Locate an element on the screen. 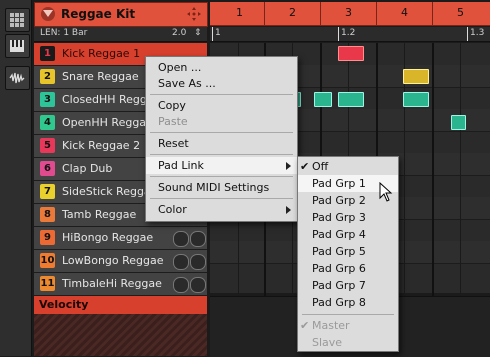 Image resolution: width=490 pixels, height=357 pixels. keyboard-icon is located at coordinates (17, 46).